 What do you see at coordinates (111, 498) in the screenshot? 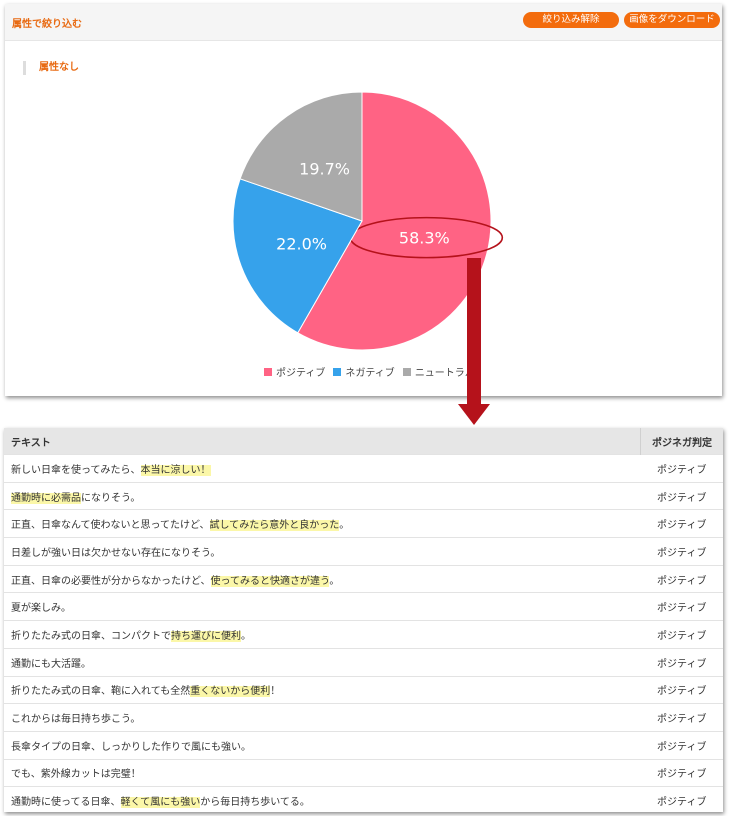
I see `text-segment: になりそう。` at bounding box center [111, 498].